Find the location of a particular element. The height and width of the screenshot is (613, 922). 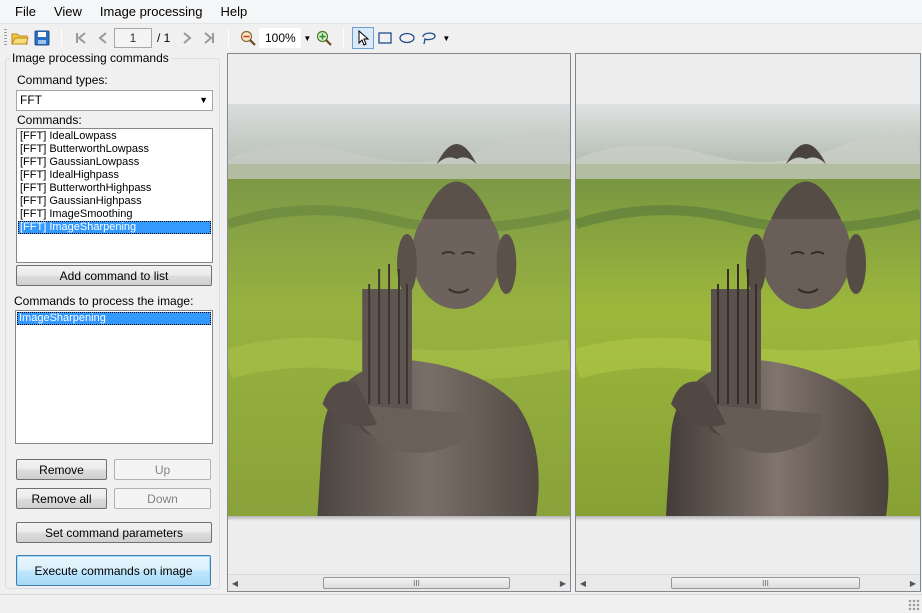

command-types-select: FFT ▼ is located at coordinates (114, 100).